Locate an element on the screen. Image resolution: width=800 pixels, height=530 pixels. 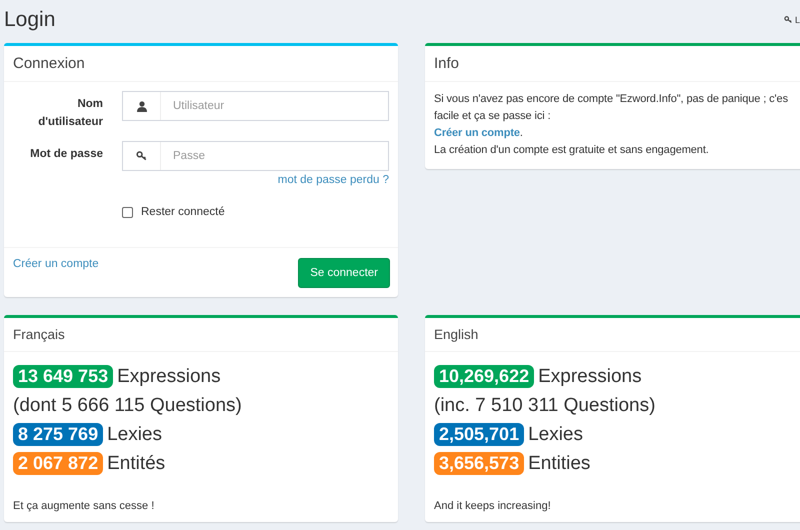
count-badge: 3,656,573 is located at coordinates (479, 463).